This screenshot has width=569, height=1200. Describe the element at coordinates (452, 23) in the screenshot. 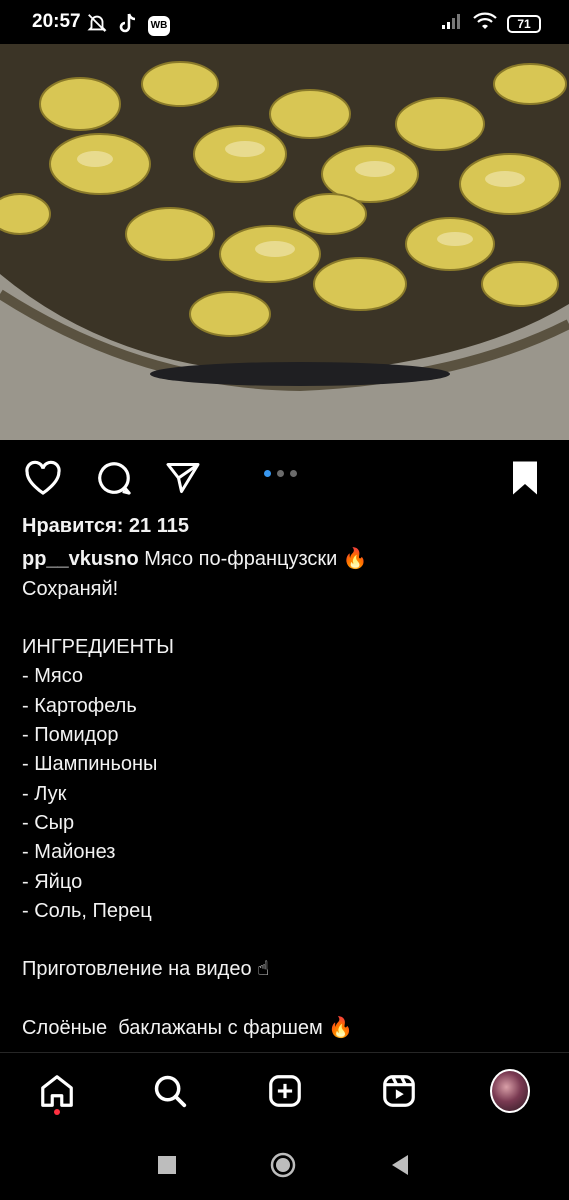

I see `signal-icon` at that location.